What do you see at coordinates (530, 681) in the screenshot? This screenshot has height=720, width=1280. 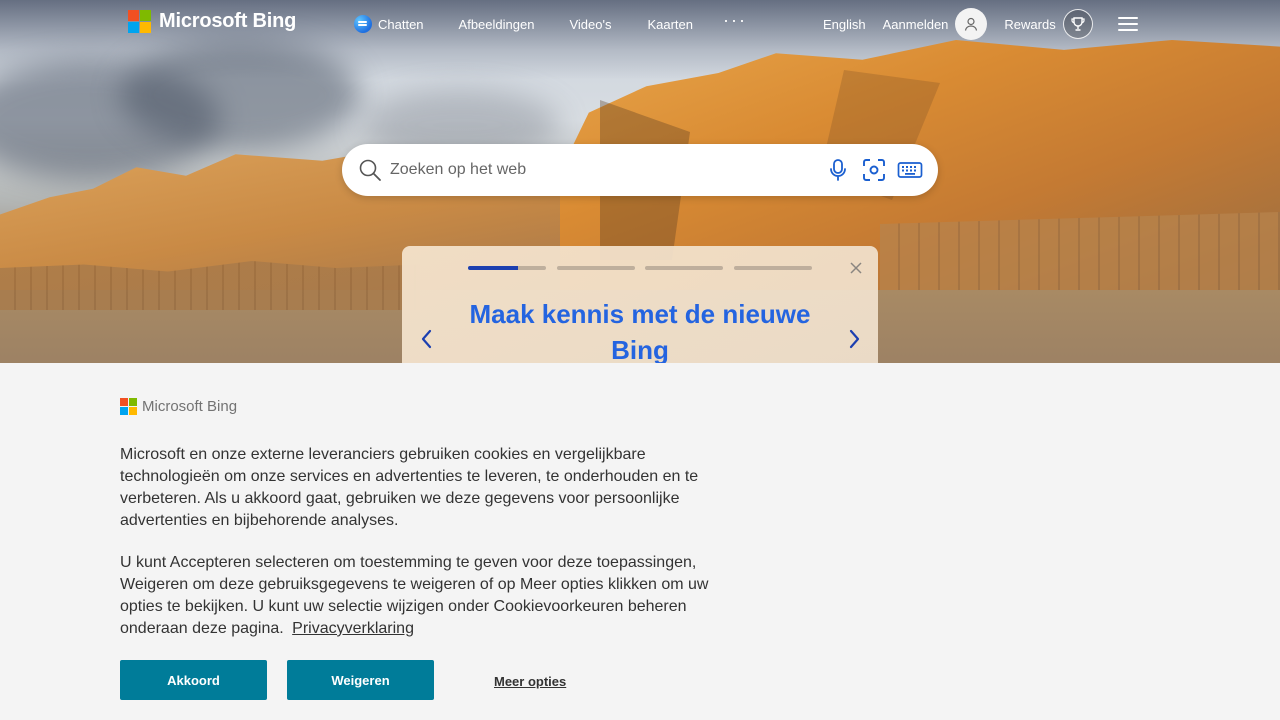 I see `more-options-link: Meer opties` at bounding box center [530, 681].